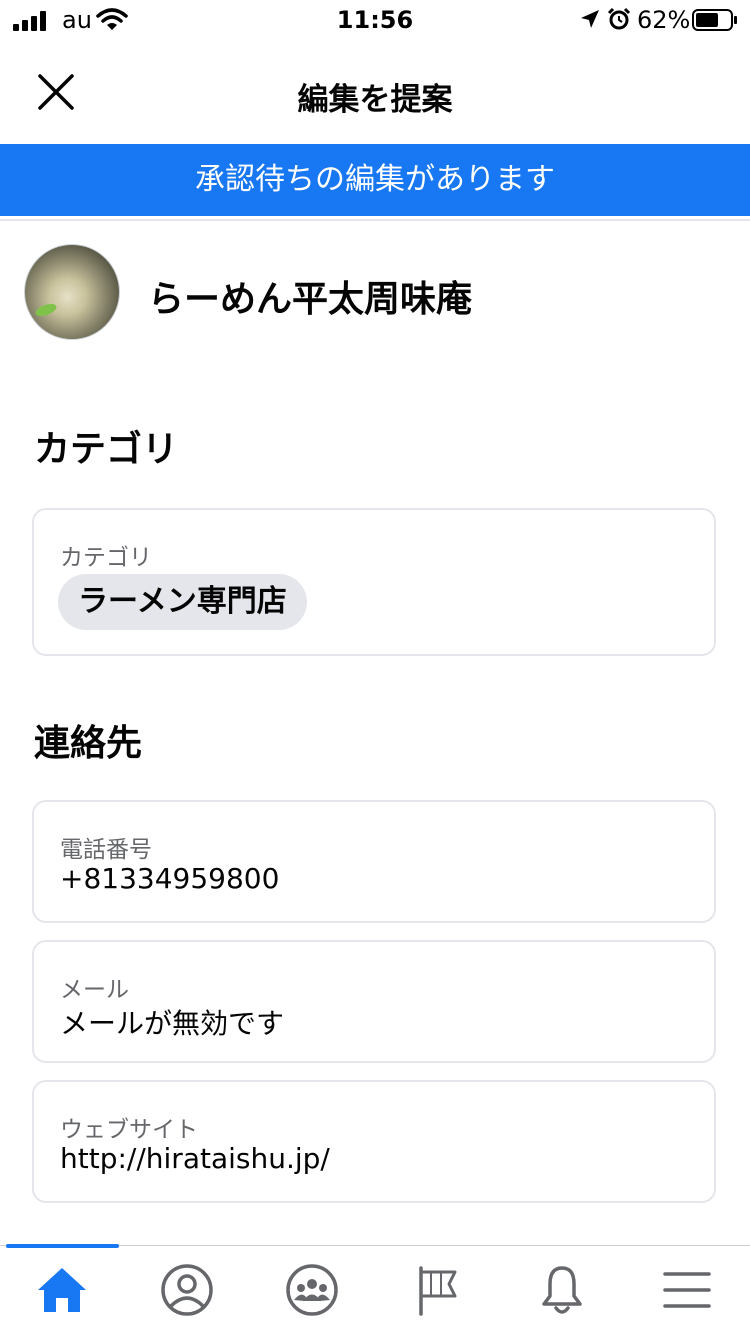 The width and height of the screenshot is (750, 1335). I want to click on divider, so click(375, 220).